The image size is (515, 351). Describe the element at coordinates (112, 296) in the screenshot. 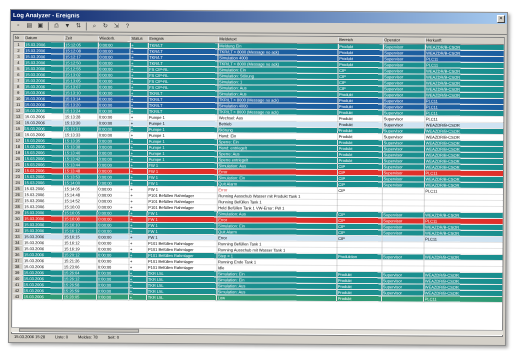

I see `table-cell: 0:00:00` at that location.